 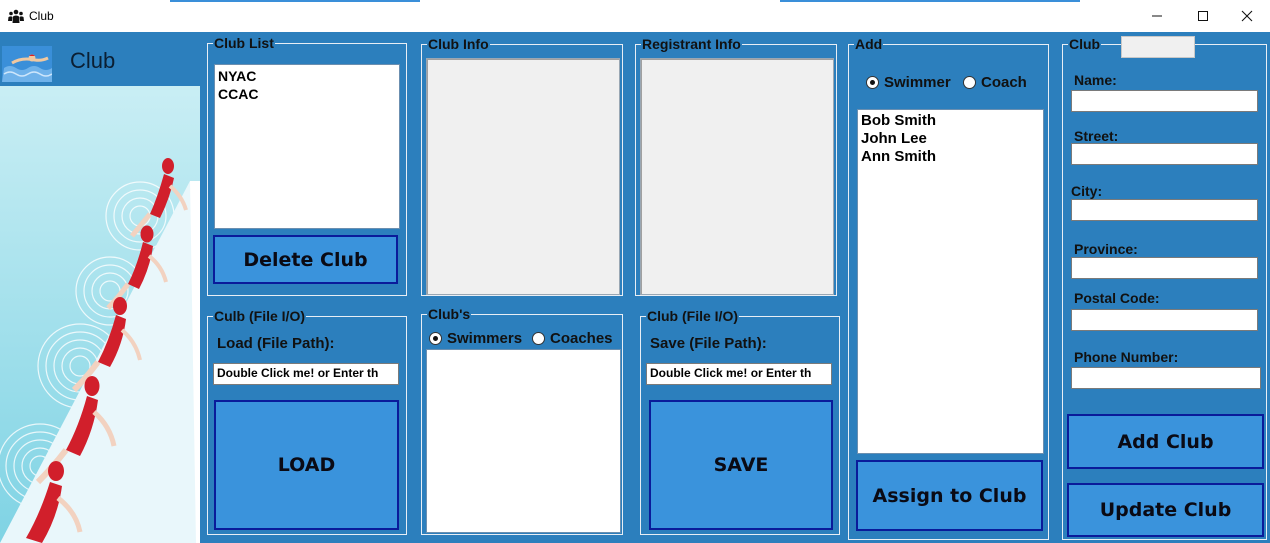 I want to click on province-input, so click(x=1164, y=268).